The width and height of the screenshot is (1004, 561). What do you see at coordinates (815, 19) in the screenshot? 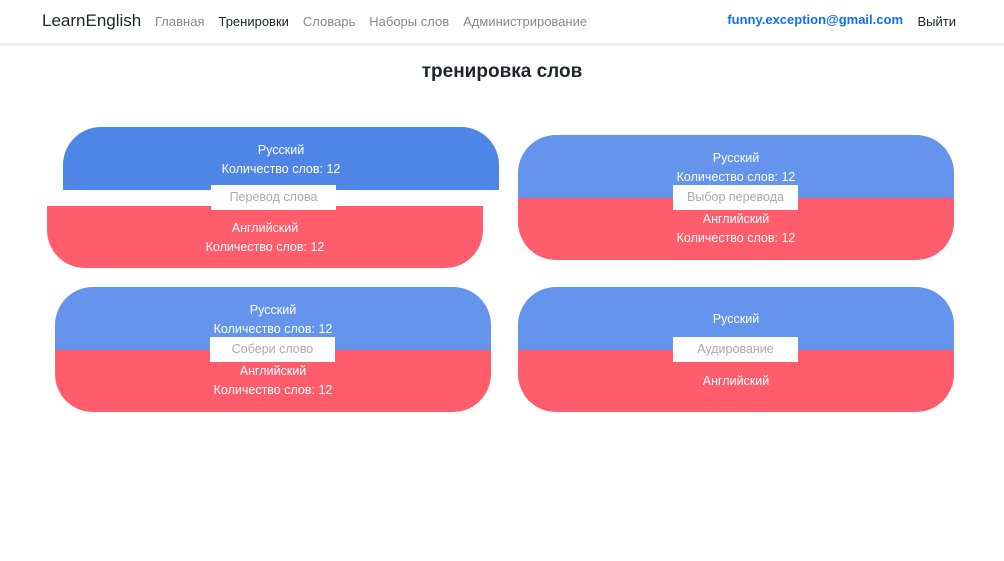
I see `user-email: funny.exception@gmail.com` at bounding box center [815, 19].